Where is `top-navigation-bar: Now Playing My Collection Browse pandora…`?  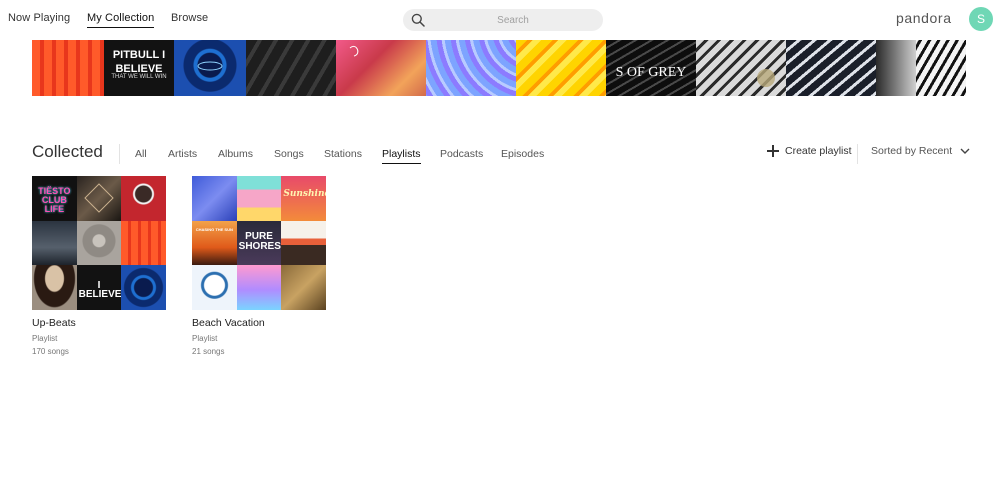
top-navigation-bar: Now Playing My Collection Browse pandora… is located at coordinates (499, 20).